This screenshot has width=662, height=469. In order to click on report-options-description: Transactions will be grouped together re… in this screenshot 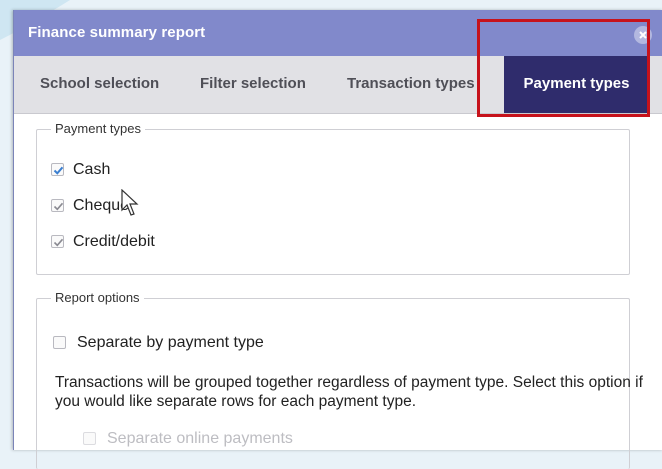, I will do `click(349, 392)`.